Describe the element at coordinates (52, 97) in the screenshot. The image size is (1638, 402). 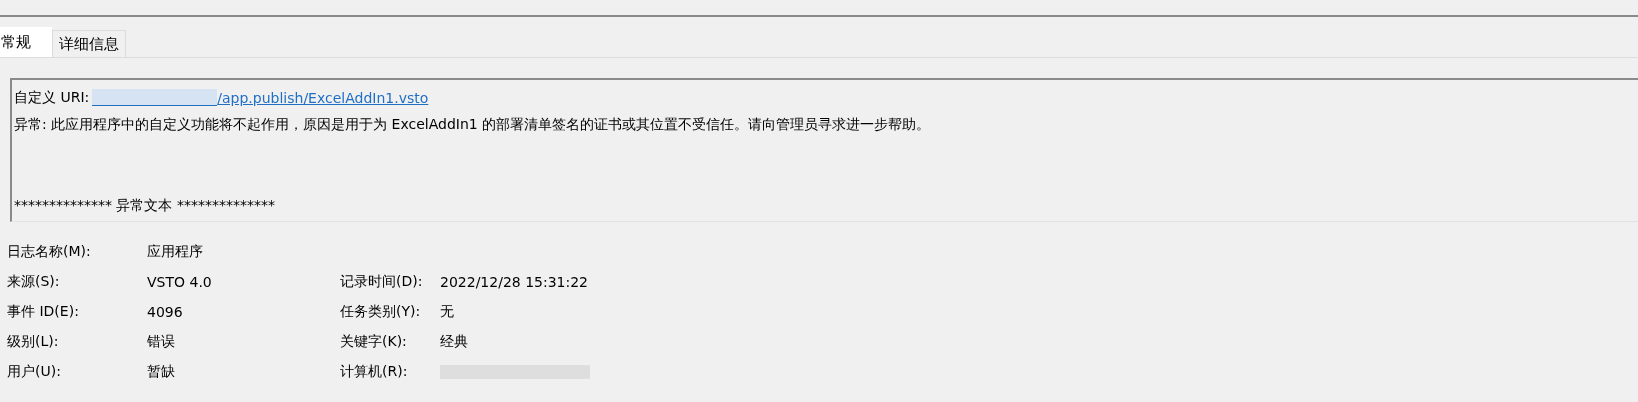
I see `uri-label: 自定义 URI:` at that location.